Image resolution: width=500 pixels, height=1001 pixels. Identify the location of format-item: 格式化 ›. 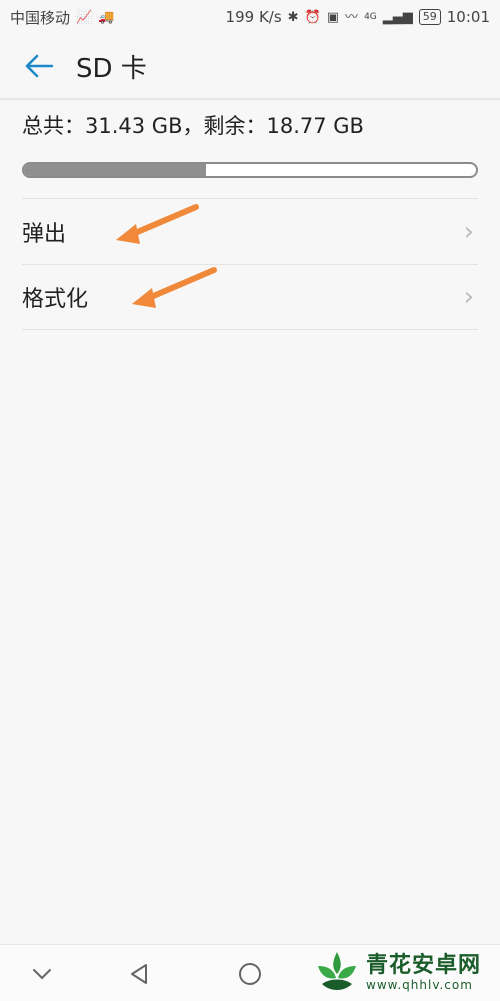
(250, 297).